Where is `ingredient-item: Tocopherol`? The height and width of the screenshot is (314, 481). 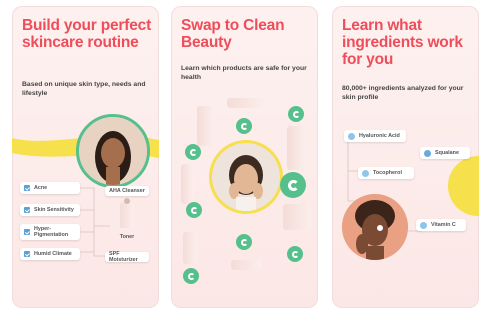
ingredient-item: Tocopherol is located at coordinates (386, 173).